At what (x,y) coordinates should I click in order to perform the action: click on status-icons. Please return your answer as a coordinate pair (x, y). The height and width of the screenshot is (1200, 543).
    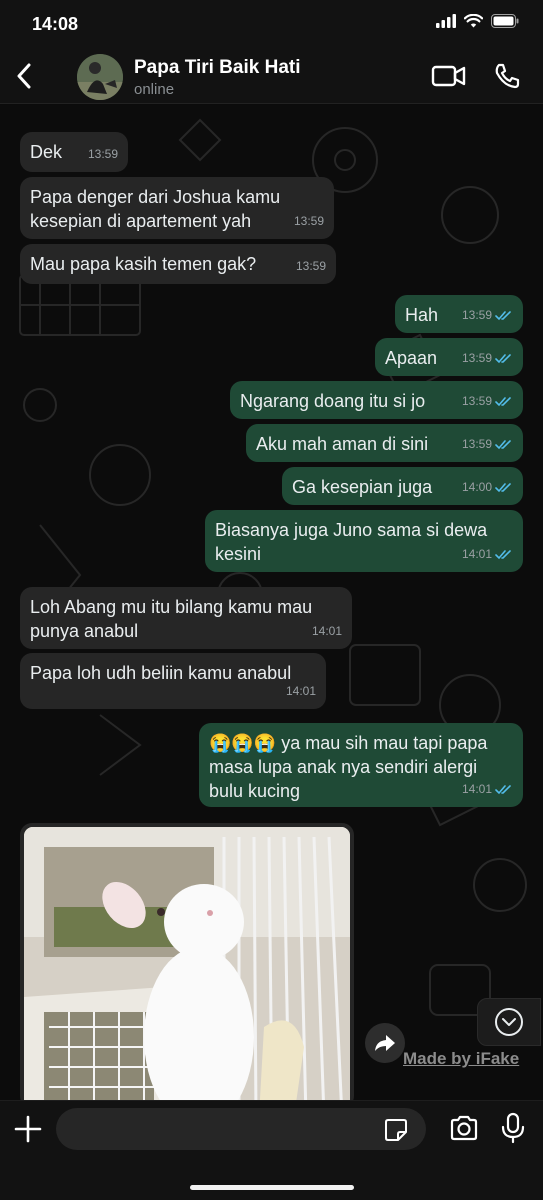
    Looking at the image, I should click on (477, 21).